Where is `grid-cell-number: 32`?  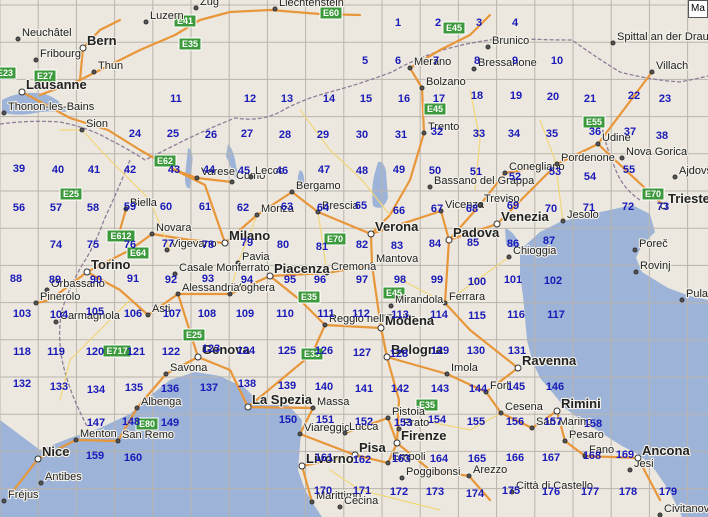 grid-cell-number: 32 is located at coordinates (437, 132).